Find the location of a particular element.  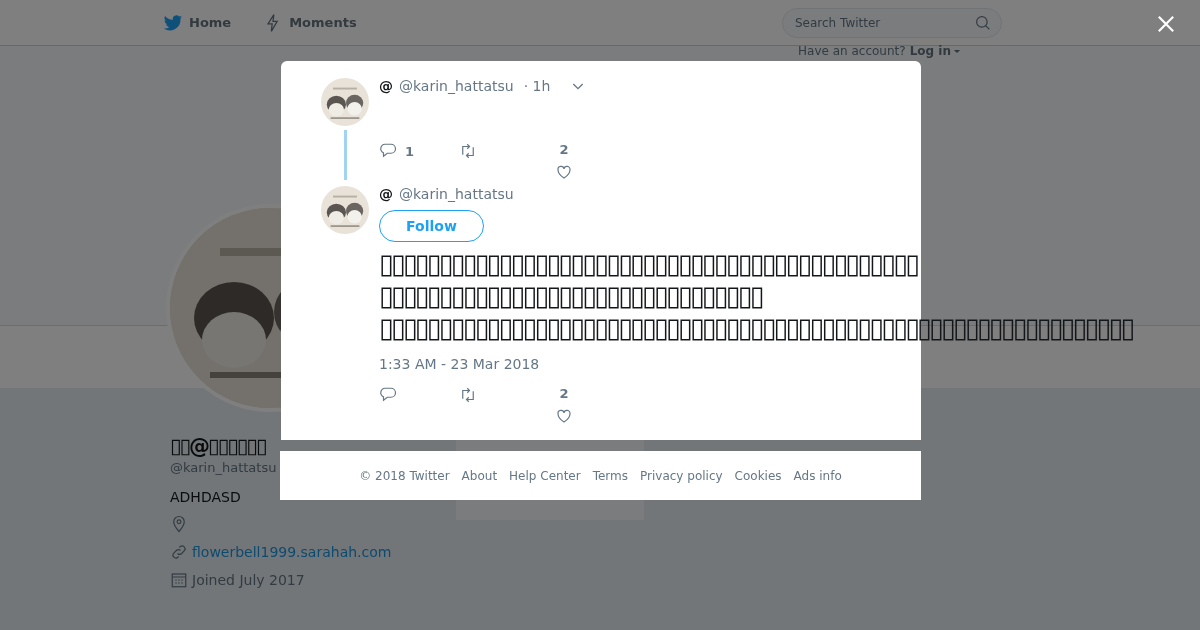

profile-handle: @karin_hattatsu is located at coordinates (223, 467).